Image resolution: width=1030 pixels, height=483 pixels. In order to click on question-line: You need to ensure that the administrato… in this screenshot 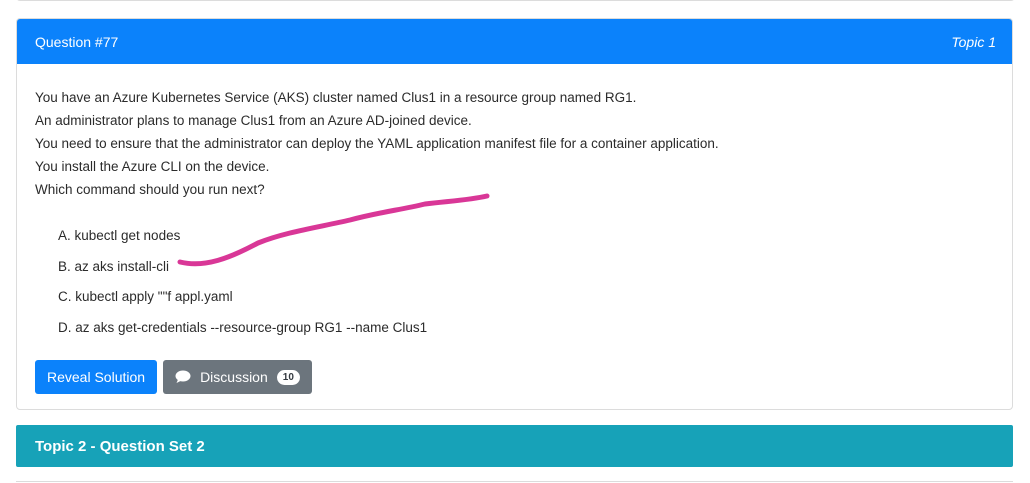, I will do `click(377, 143)`.